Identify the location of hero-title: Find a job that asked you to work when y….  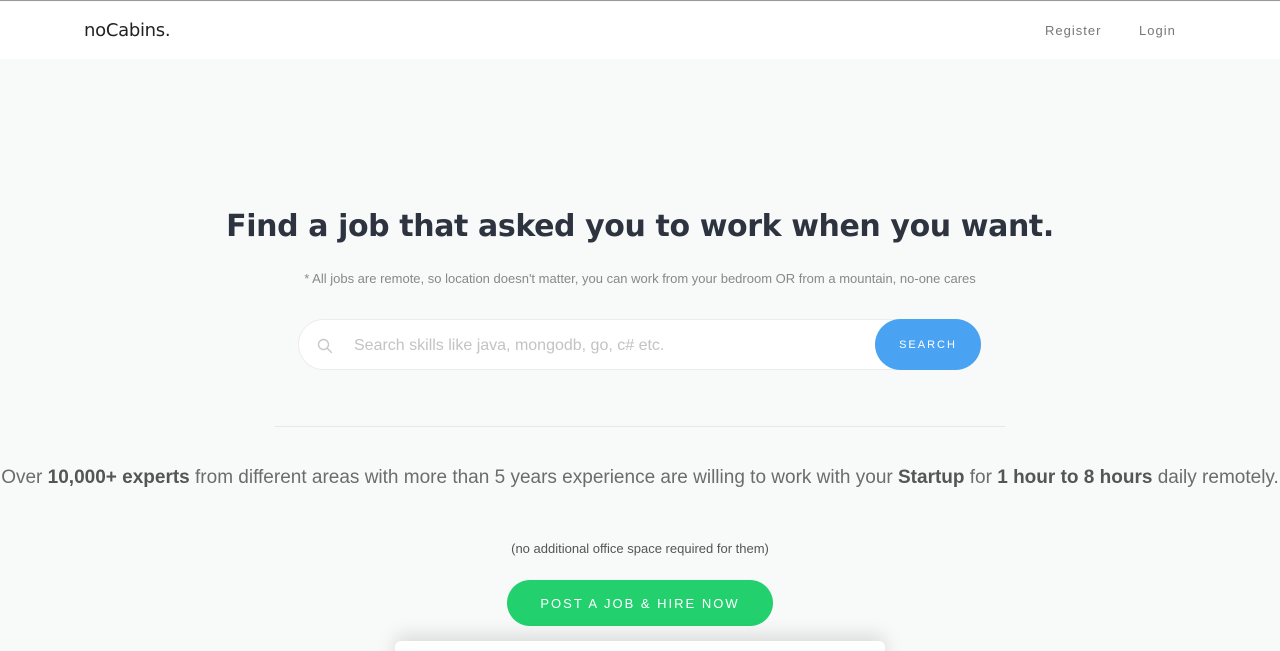
(640, 226).